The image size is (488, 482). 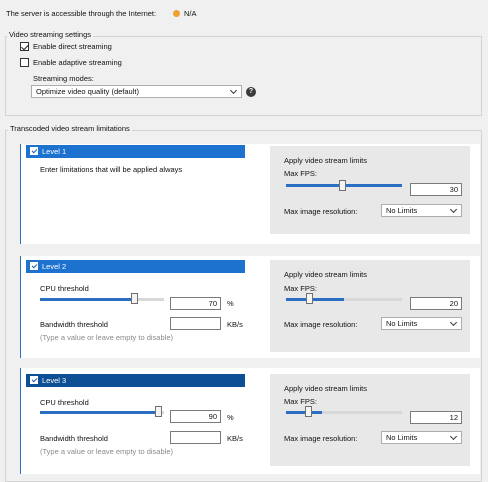 What do you see at coordinates (421, 323) in the screenshot?
I see `level-2-res-select: No Limits` at bounding box center [421, 323].